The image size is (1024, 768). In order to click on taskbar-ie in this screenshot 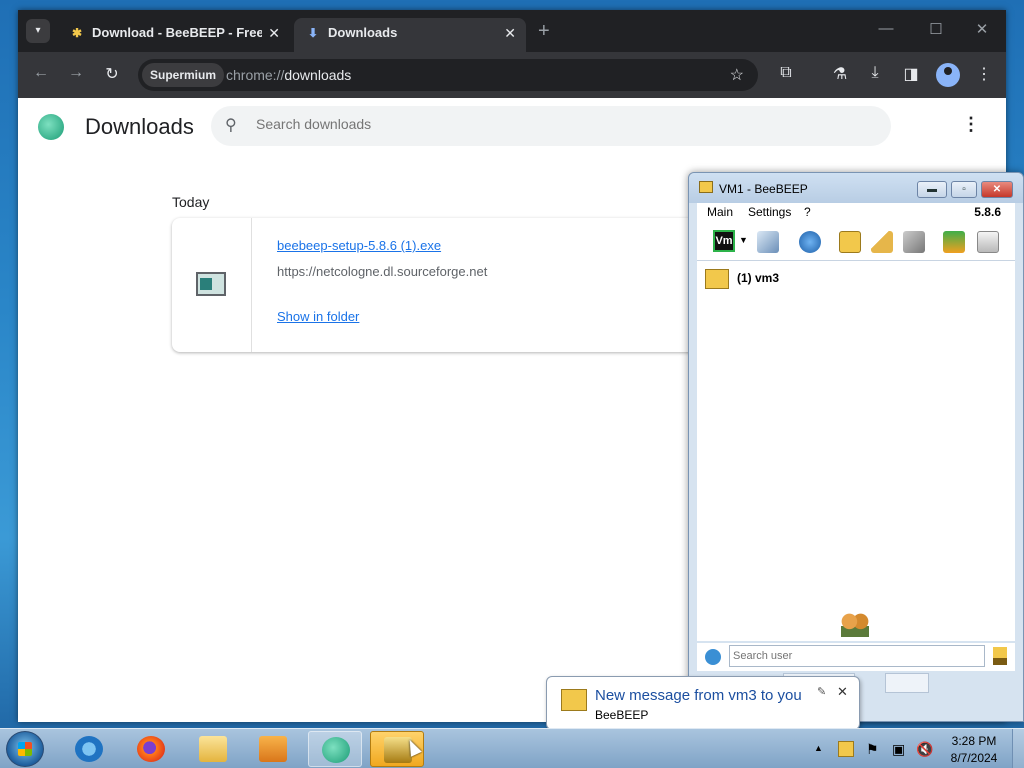, I will do `click(89, 749)`.